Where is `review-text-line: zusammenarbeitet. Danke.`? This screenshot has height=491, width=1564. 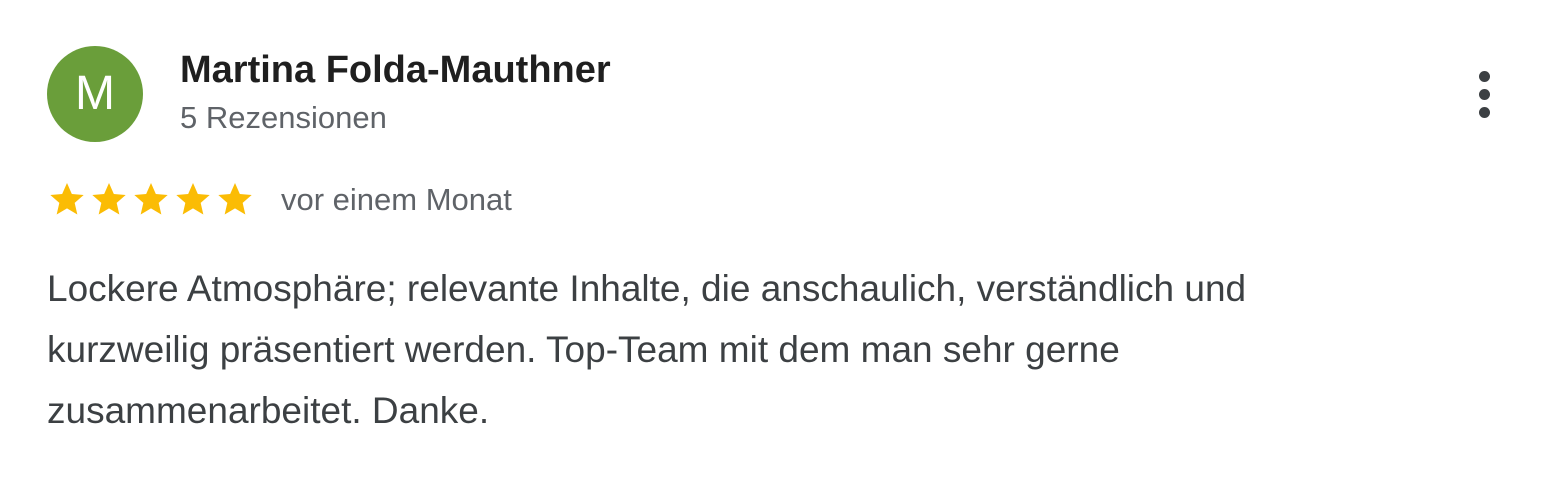
review-text-line: zusammenarbeitet. Danke. is located at coordinates (268, 410).